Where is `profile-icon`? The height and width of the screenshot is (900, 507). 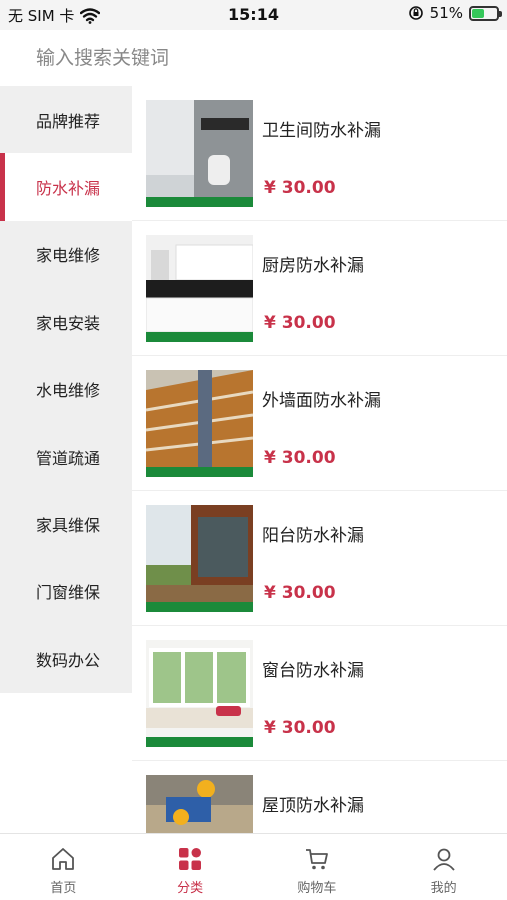 profile-icon is located at coordinates (443, 859).